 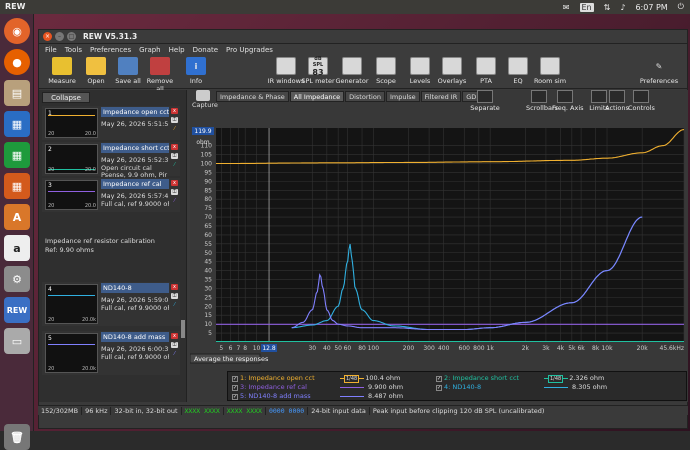 I want to click on measurement-name: Impedance short cct, so click(x=135, y=148).